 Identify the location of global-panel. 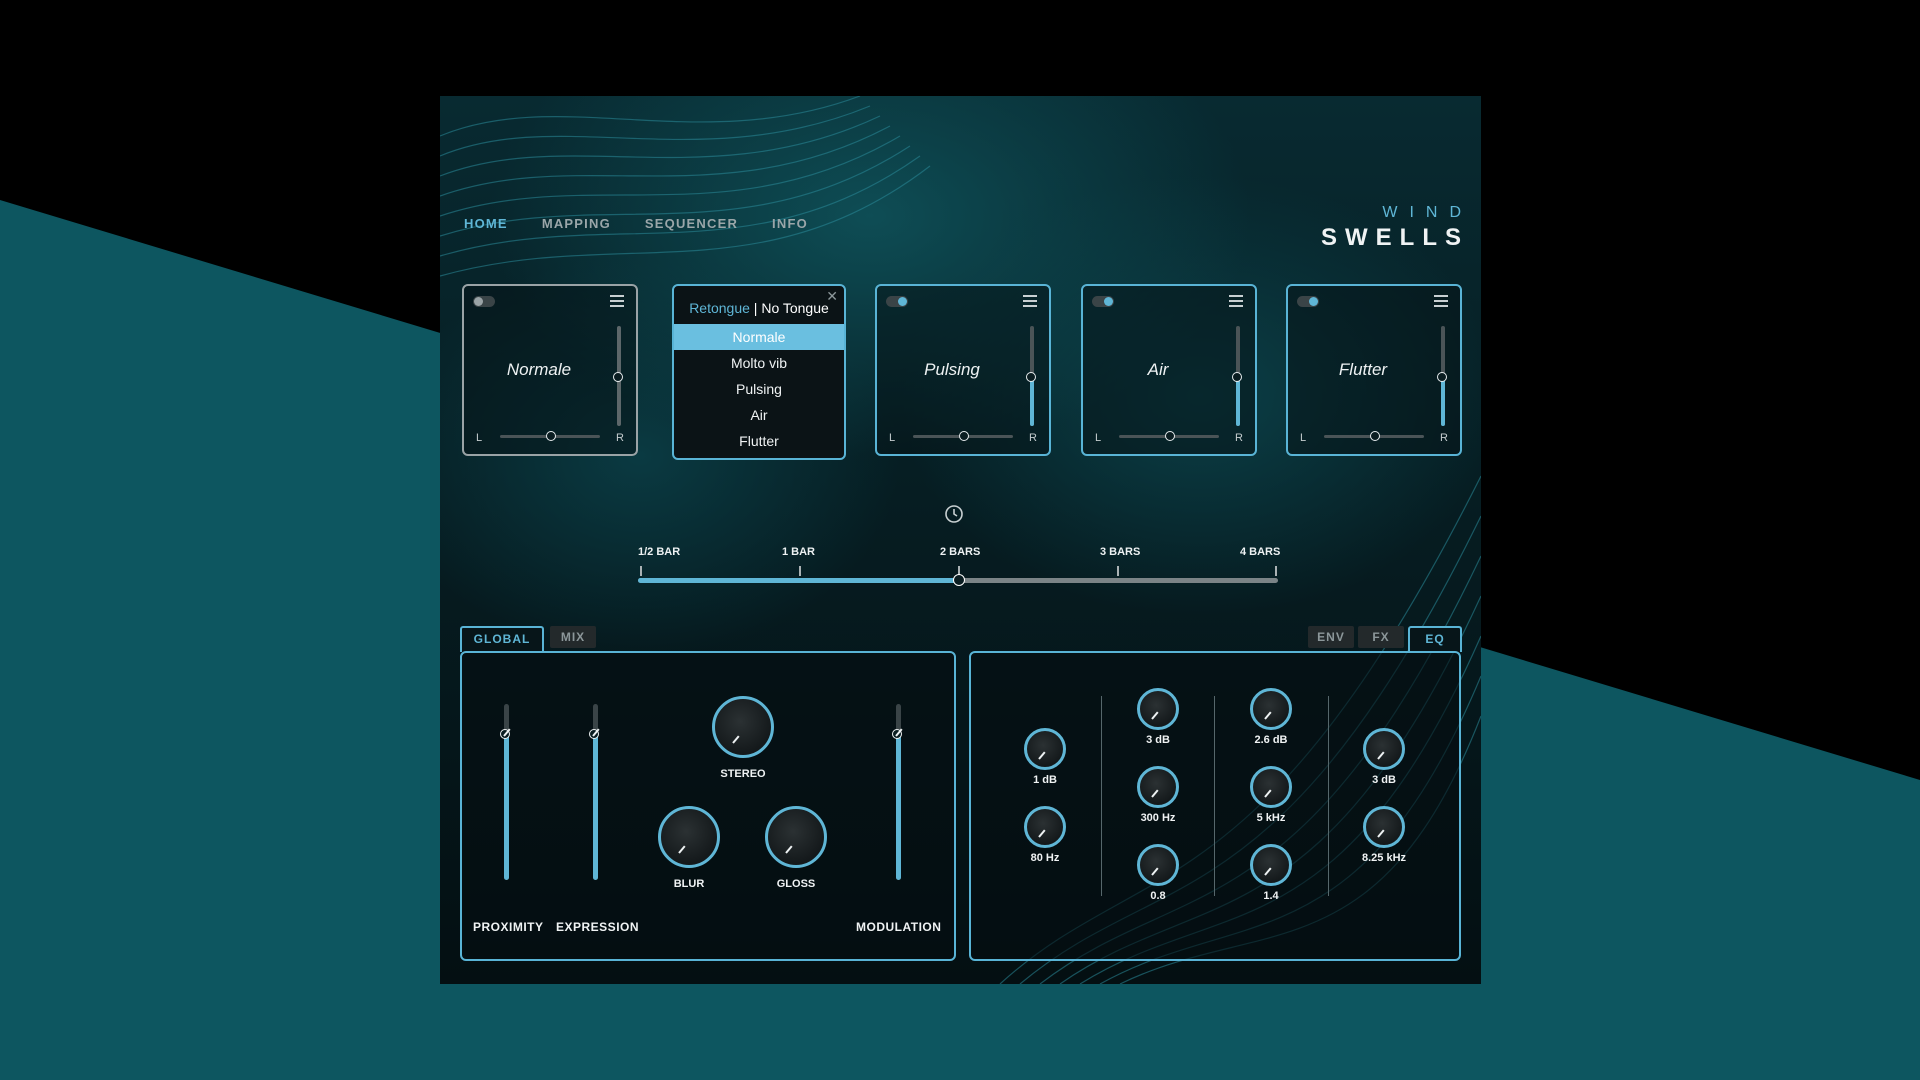
(708, 806).